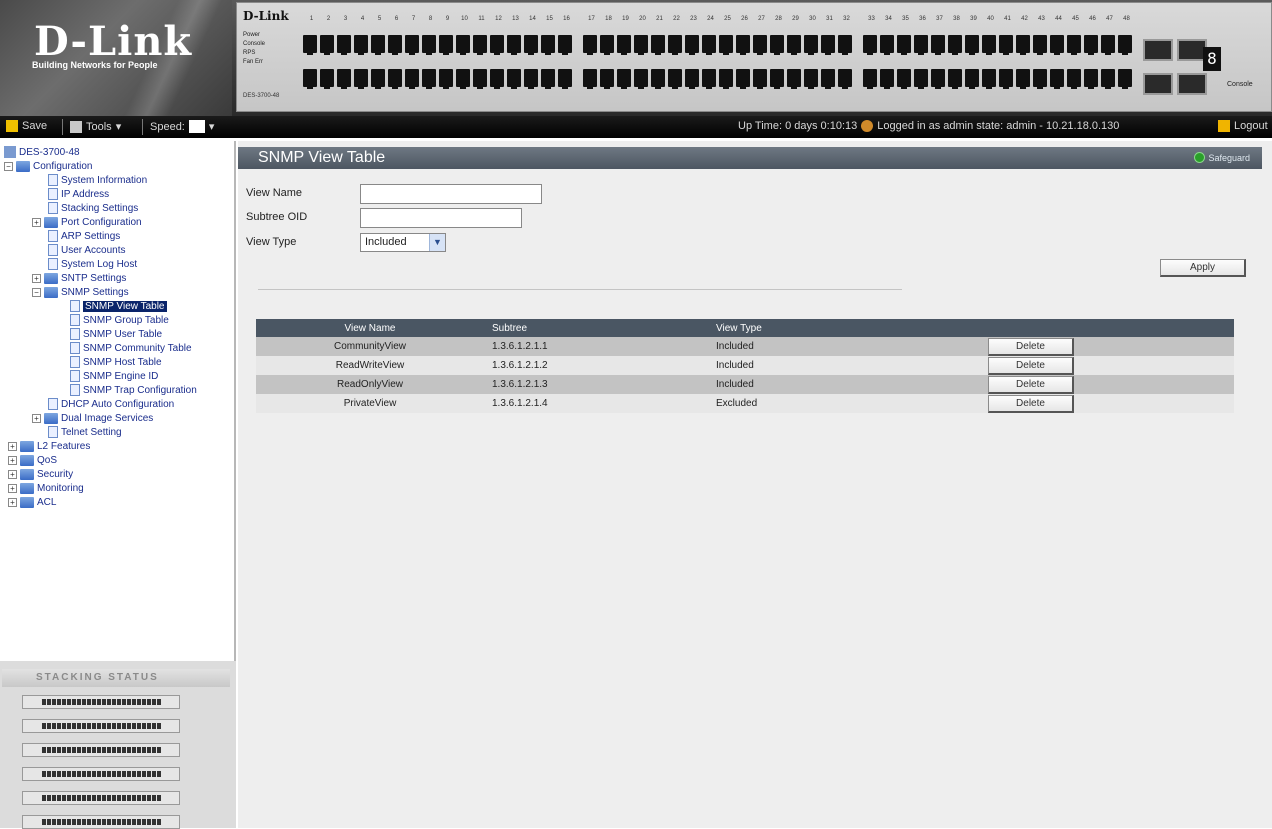 This screenshot has width=1272, height=829. Describe the element at coordinates (403, 242) in the screenshot. I see `view-type-select: Included ▼` at that location.